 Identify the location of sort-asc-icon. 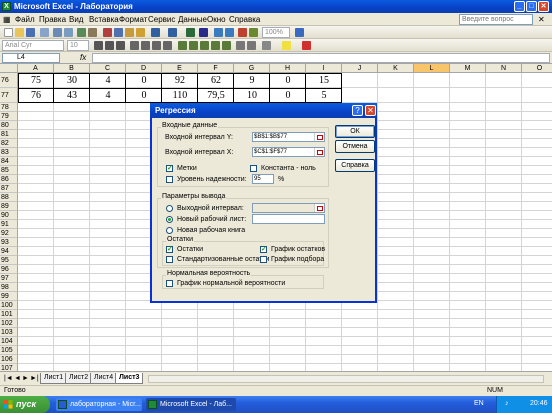
(218, 32).